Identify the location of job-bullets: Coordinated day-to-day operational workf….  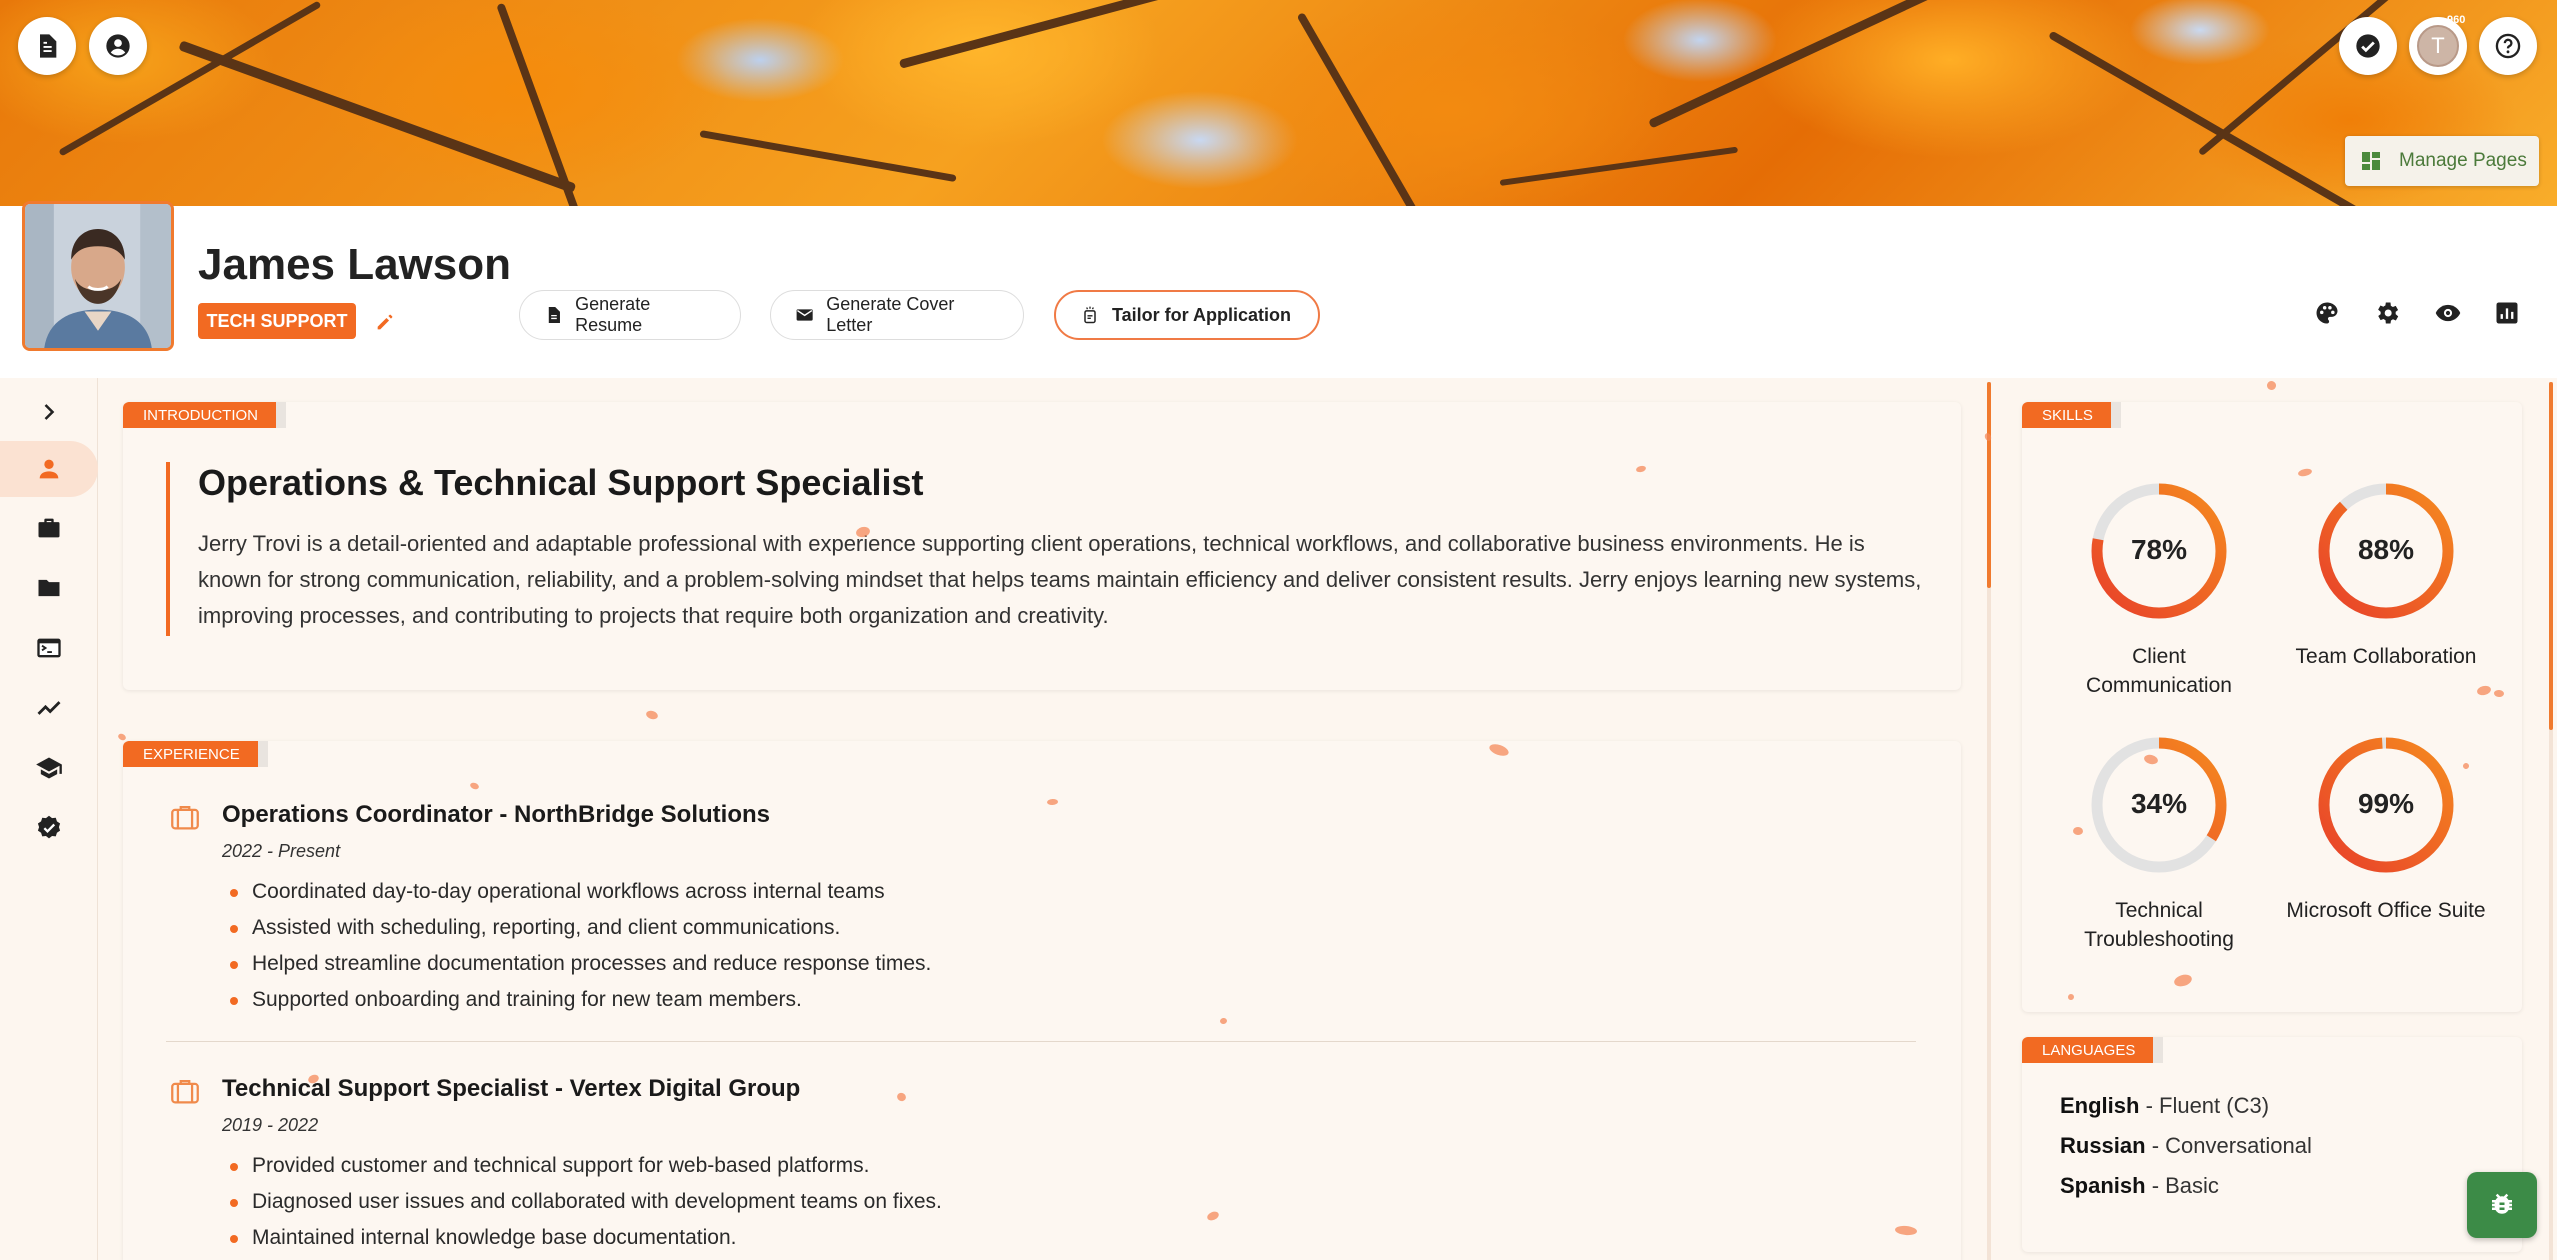
(578, 946).